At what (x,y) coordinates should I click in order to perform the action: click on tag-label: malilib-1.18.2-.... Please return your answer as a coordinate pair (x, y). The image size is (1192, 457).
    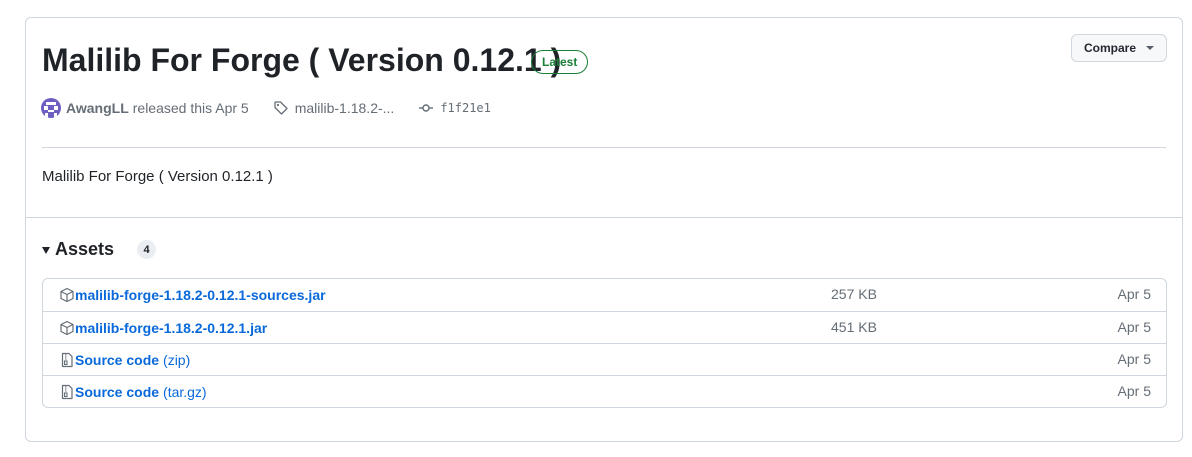
    Looking at the image, I should click on (344, 108).